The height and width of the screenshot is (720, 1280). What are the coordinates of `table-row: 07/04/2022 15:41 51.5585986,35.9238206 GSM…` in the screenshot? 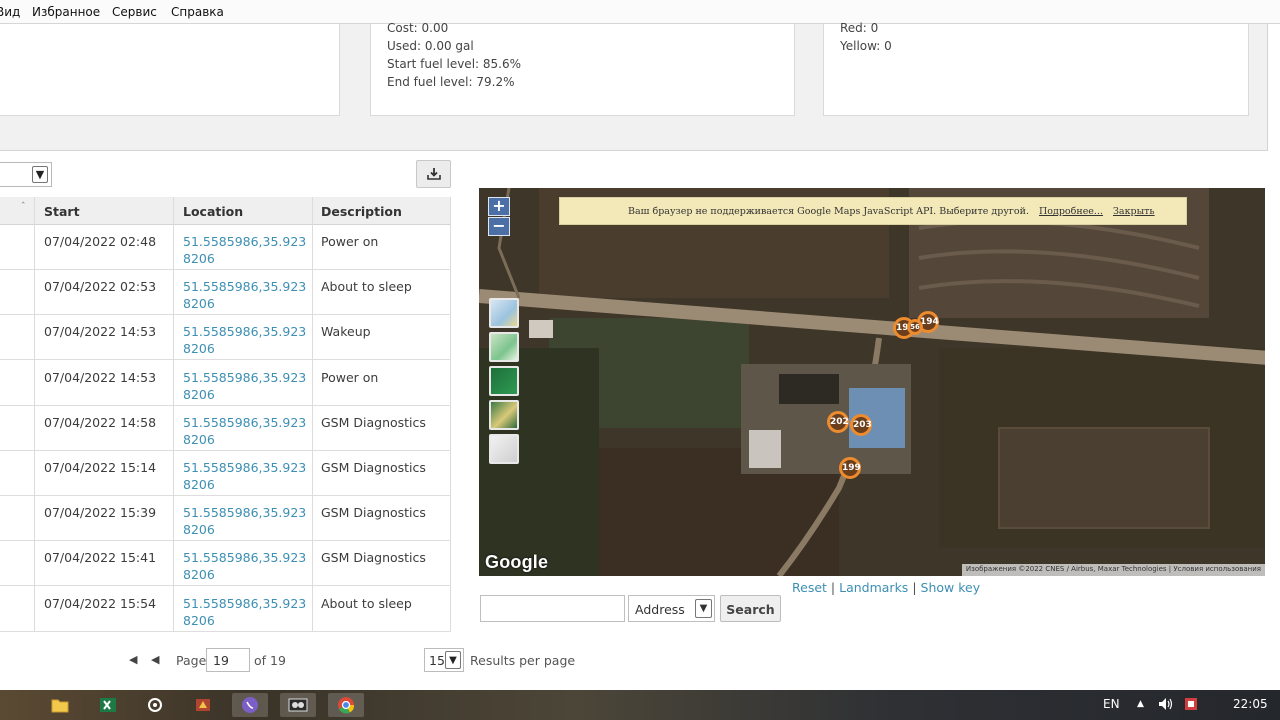 It's located at (225, 564).